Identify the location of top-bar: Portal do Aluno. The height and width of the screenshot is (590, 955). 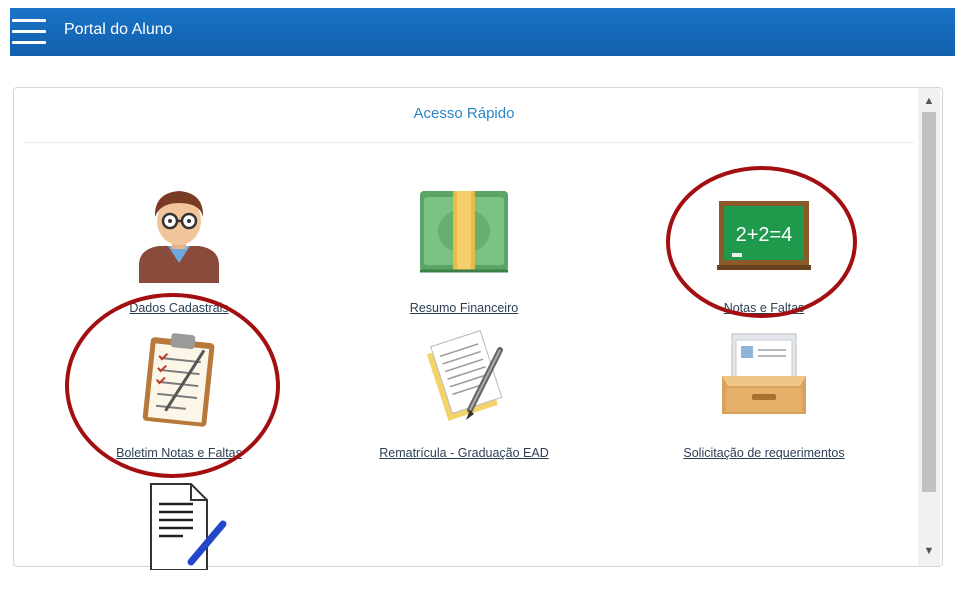
(482, 32).